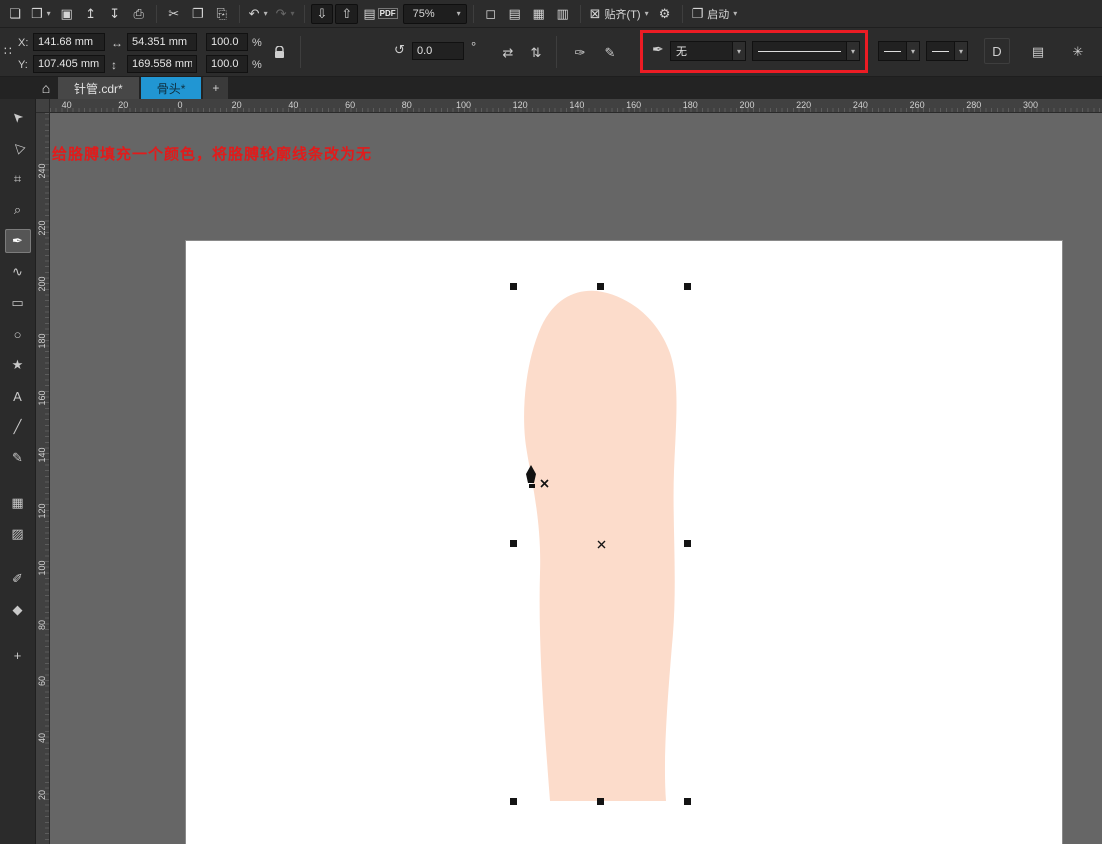 The height and width of the screenshot is (844, 1102). What do you see at coordinates (434, 13) in the screenshot?
I see `zoom-level-select: 75% ▾` at bounding box center [434, 13].